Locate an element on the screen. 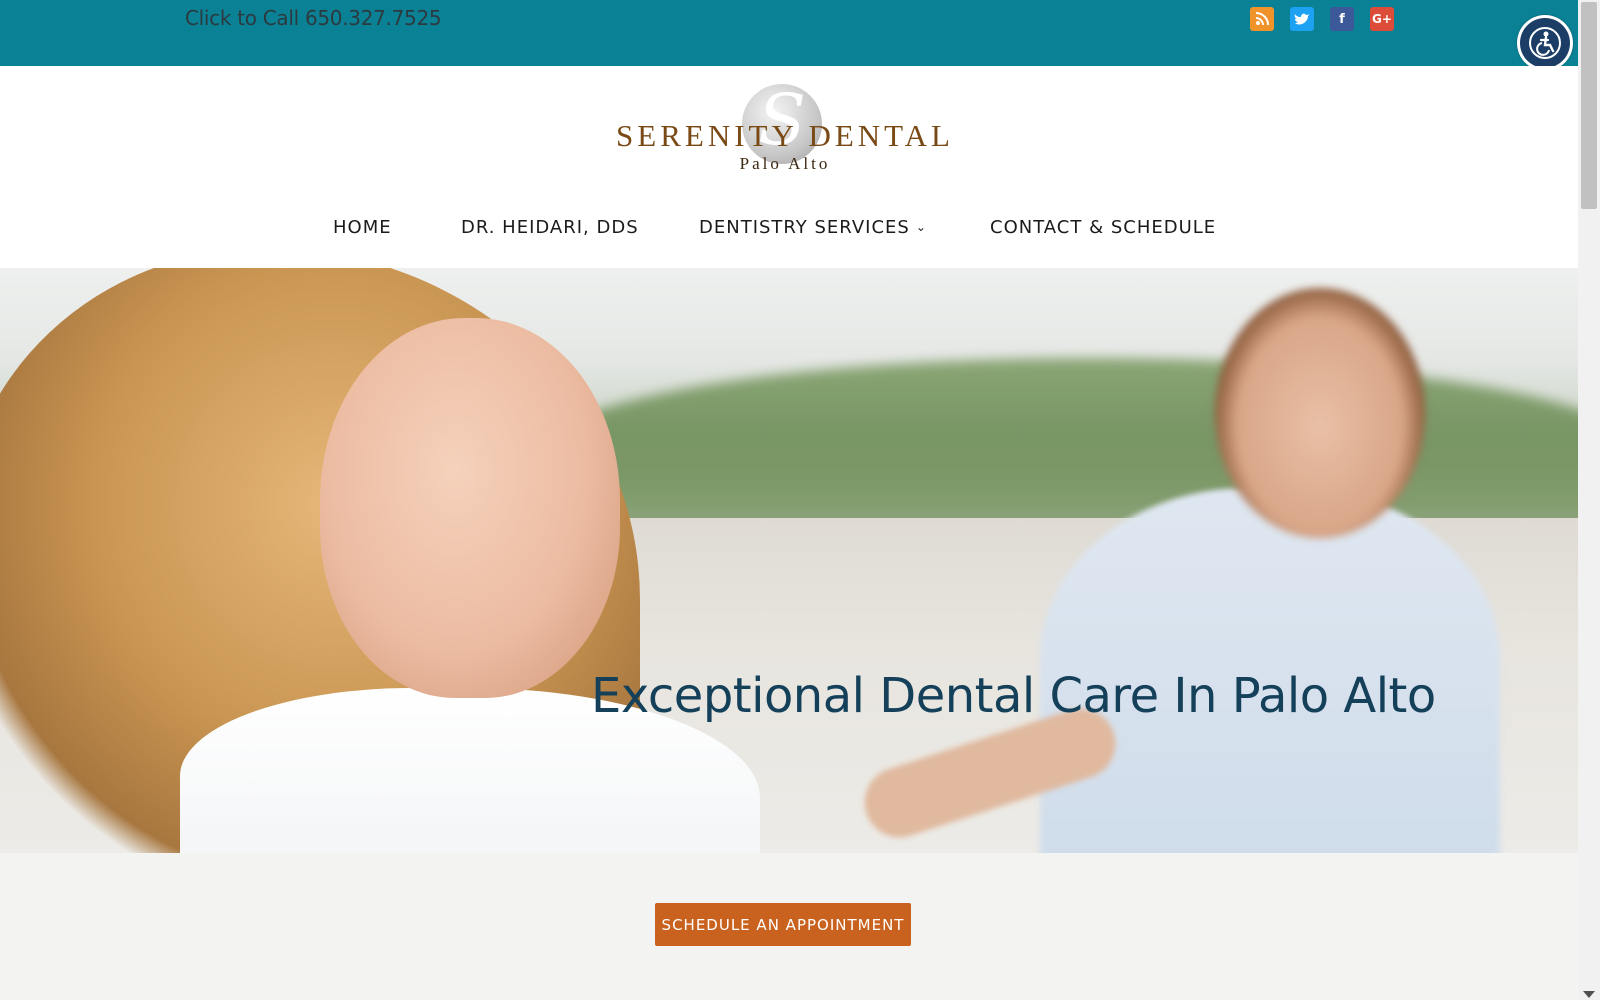 This screenshot has height=1000, width=1600. hero-woman-face is located at coordinates (470, 508).